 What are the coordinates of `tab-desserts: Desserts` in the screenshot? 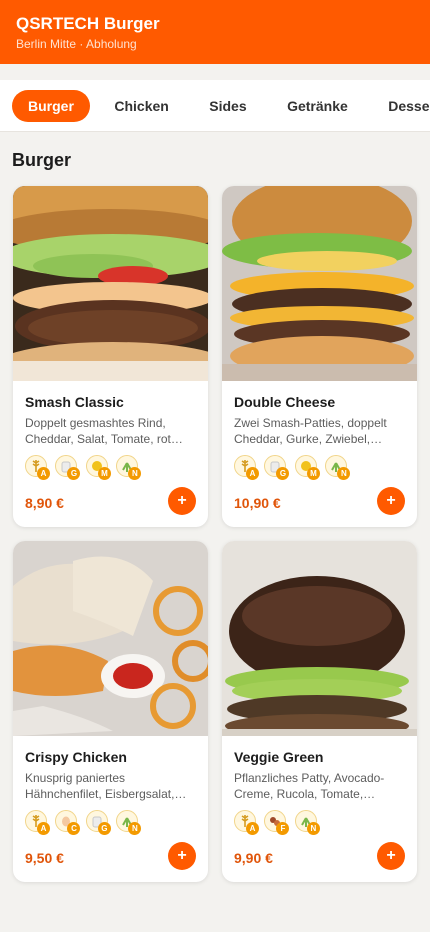 It's located at (401, 106).